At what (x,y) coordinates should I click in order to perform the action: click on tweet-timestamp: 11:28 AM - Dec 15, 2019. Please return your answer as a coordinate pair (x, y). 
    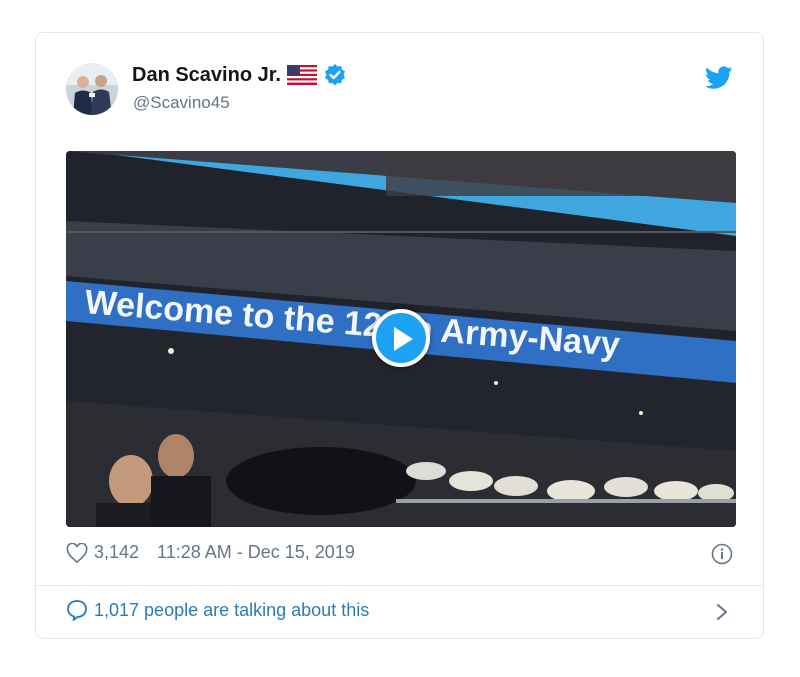
    Looking at the image, I should click on (256, 552).